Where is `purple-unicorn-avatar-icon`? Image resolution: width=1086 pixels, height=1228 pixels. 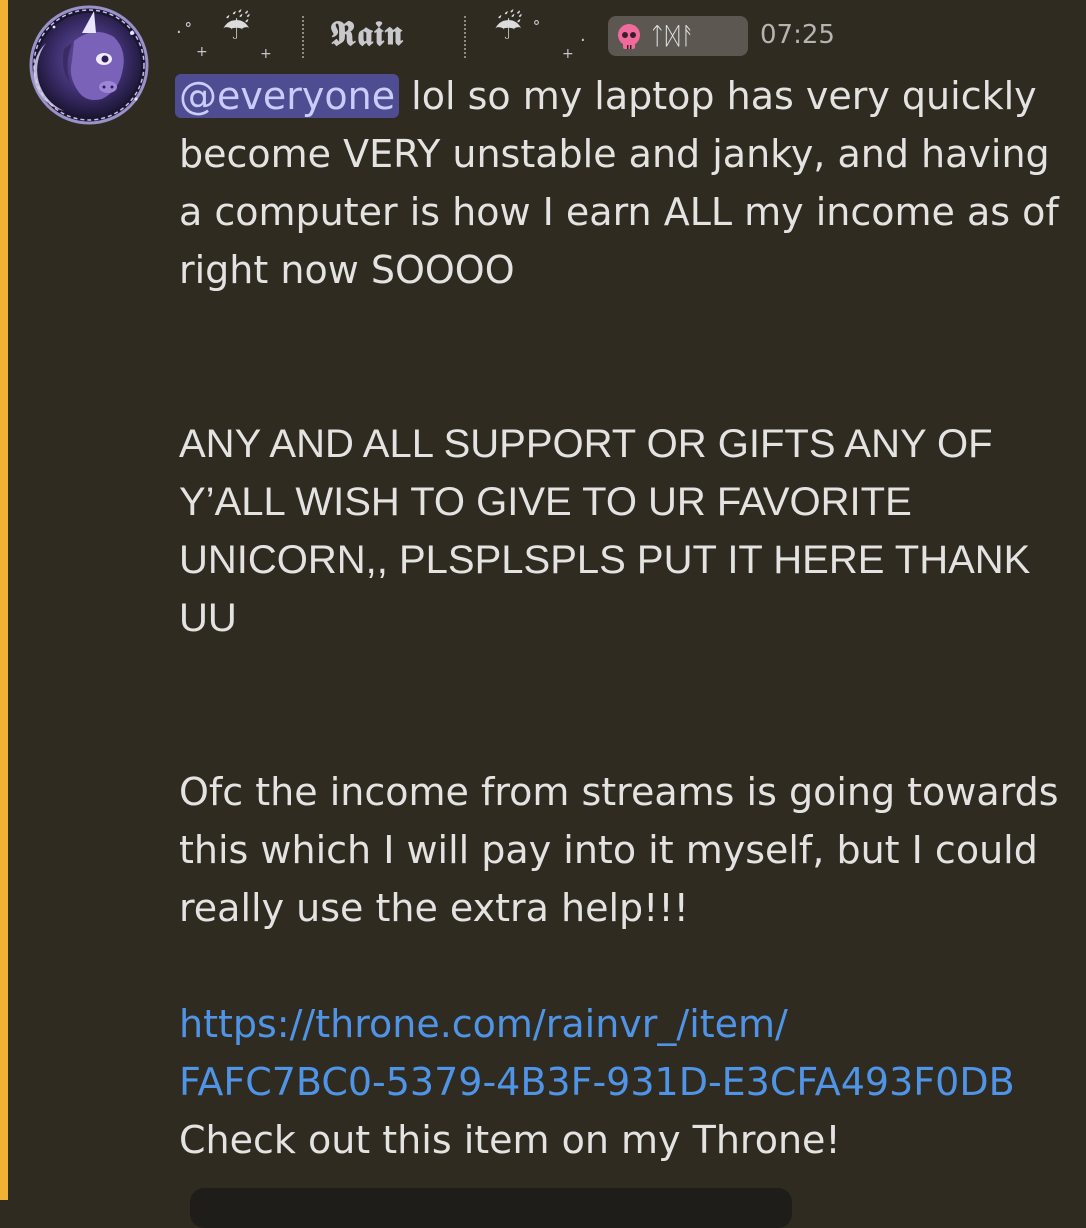
purple-unicorn-avatar-icon is located at coordinates (89, 65).